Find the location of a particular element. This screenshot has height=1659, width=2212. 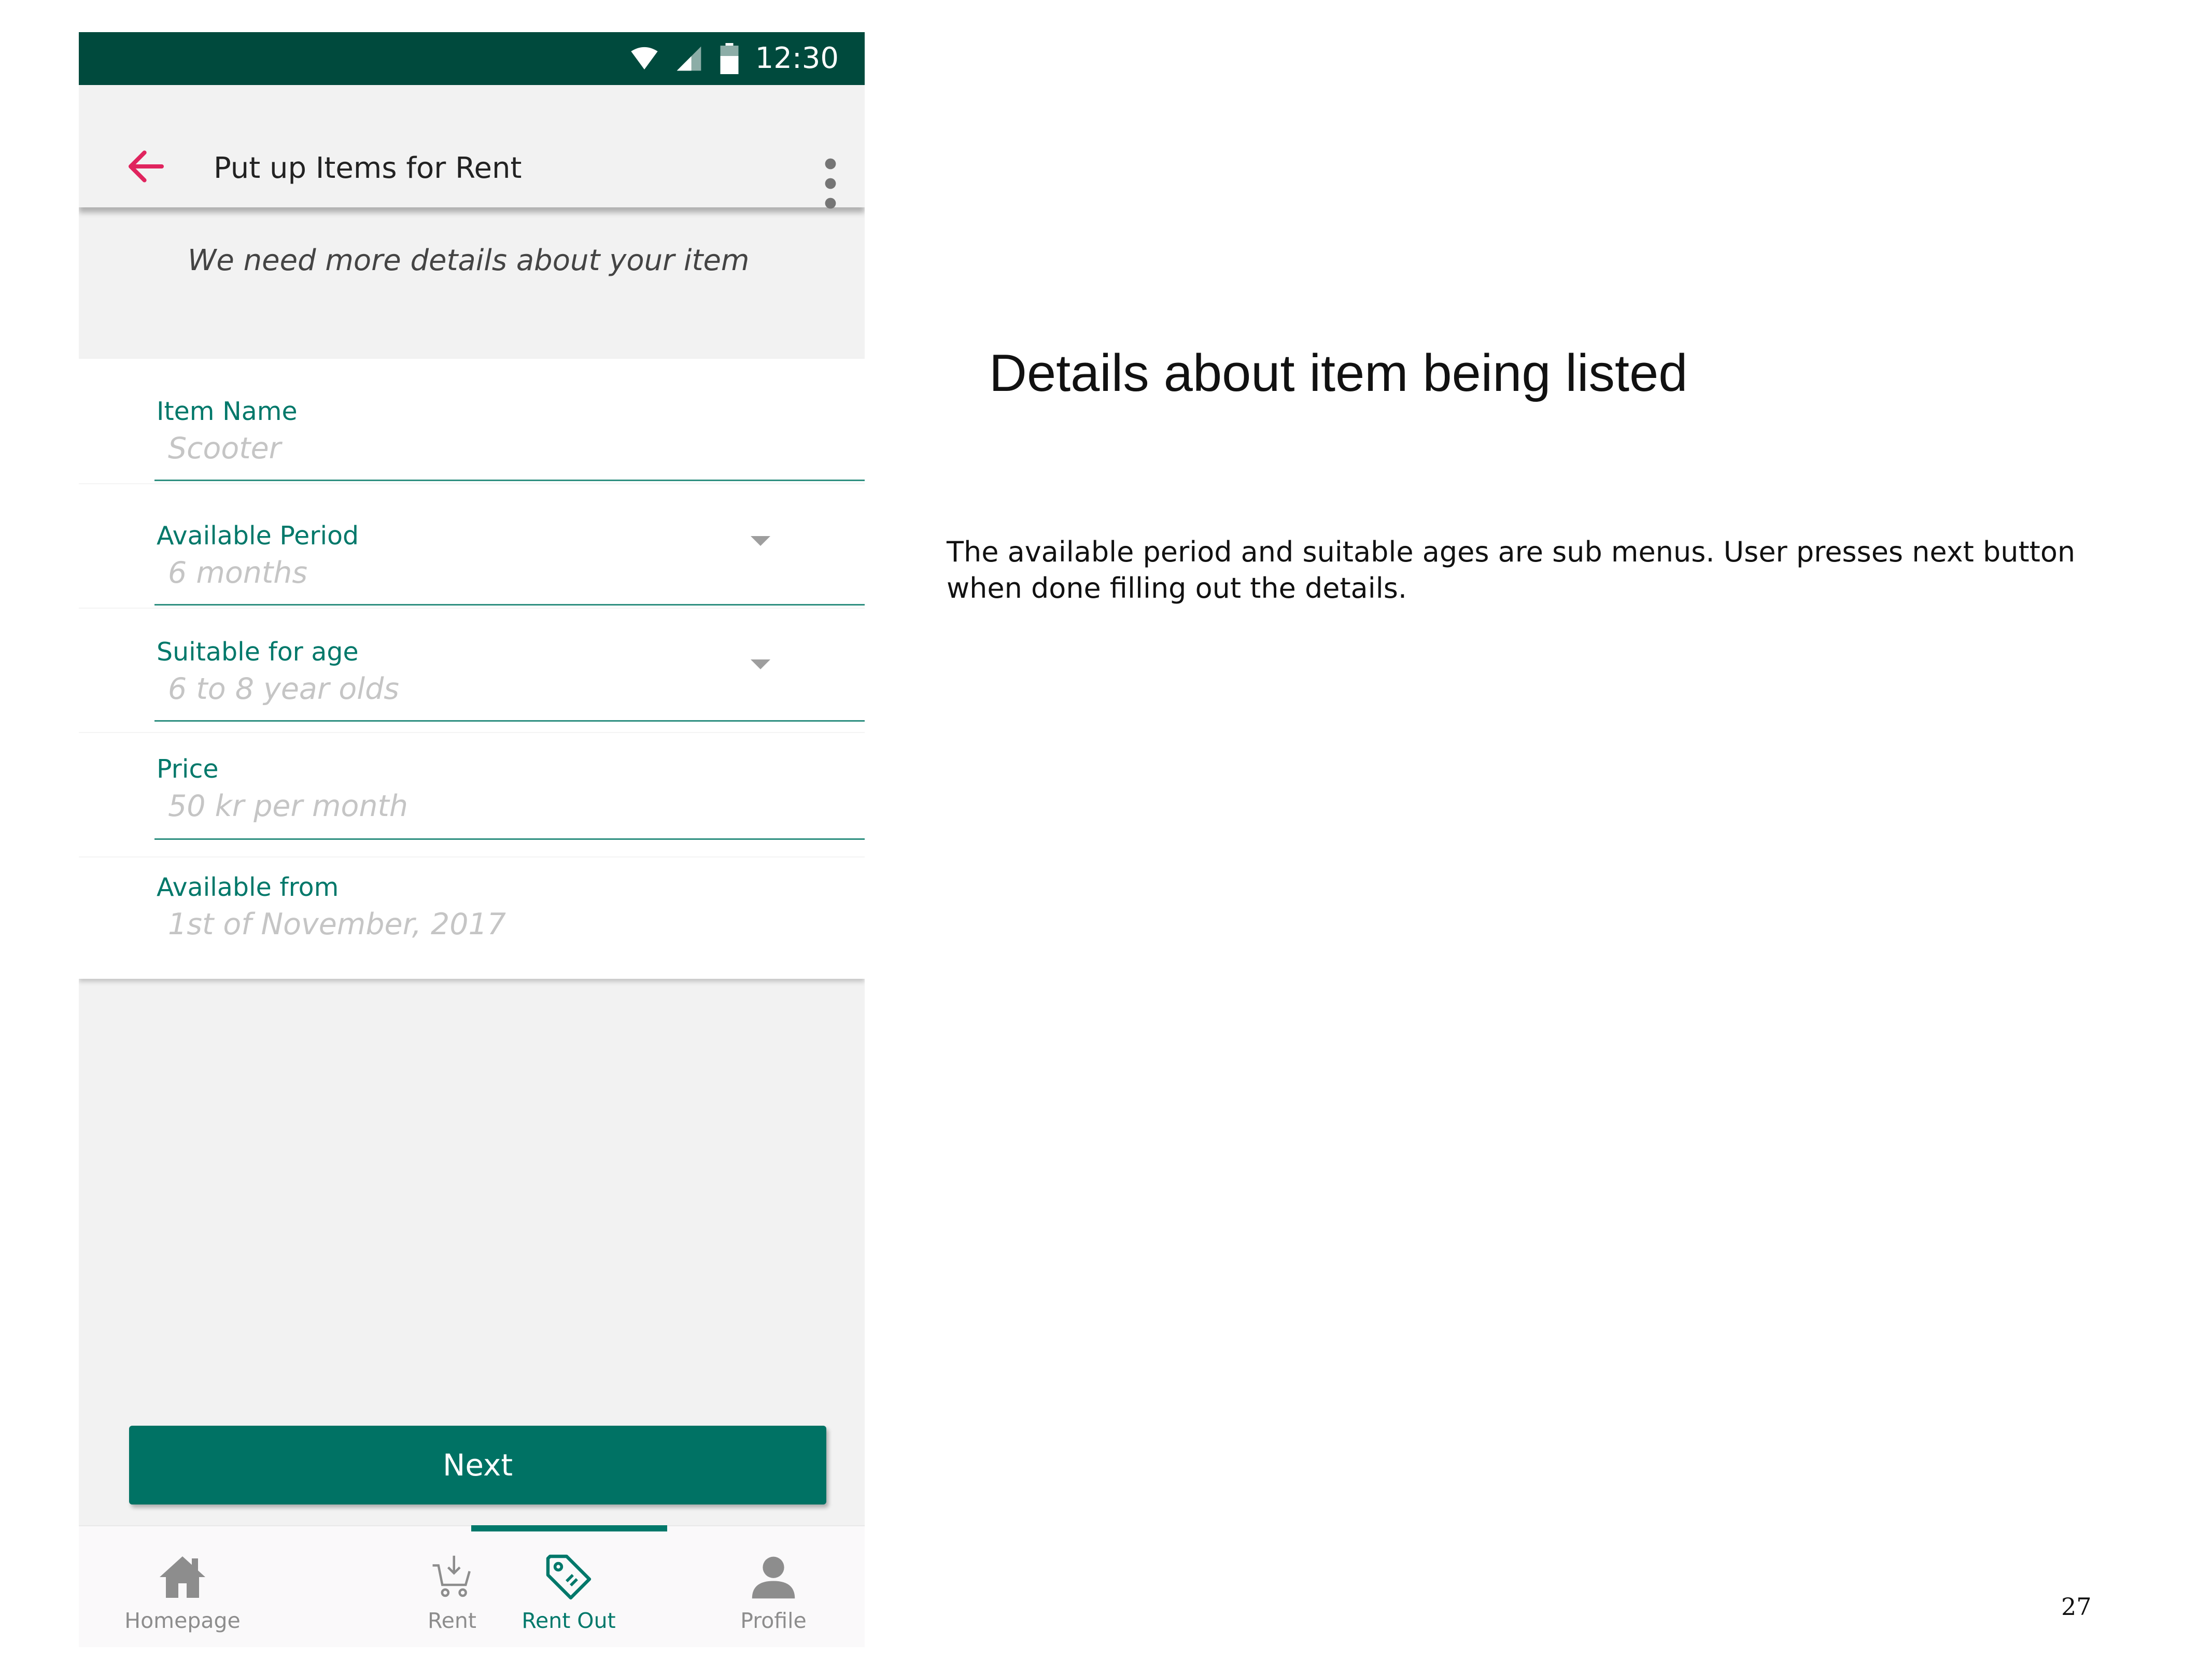

item-name-underline is located at coordinates (509, 480).